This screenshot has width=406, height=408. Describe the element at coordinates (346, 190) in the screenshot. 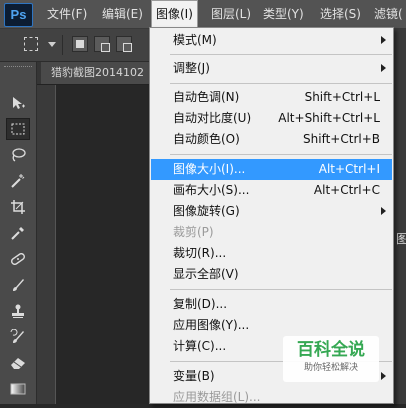

I see `menu-item-shortcut: Alt+Ctrl+C` at that location.